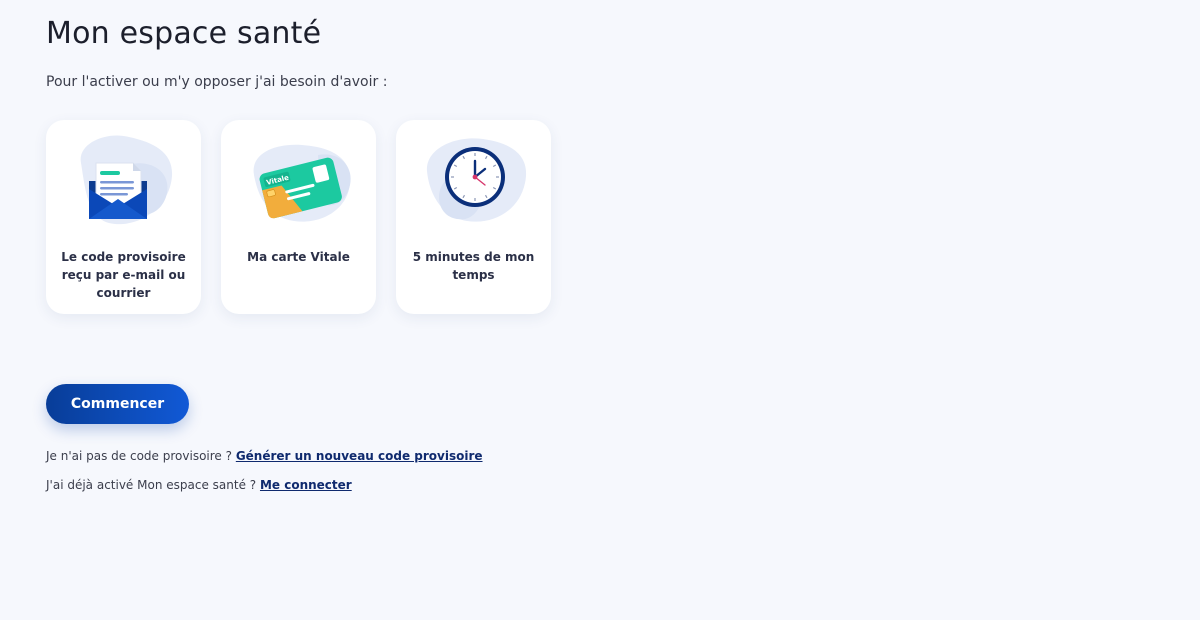 The height and width of the screenshot is (620, 1200). What do you see at coordinates (473, 266) in the screenshot?
I see `card-label-temps: 5 minutes de mon temps` at bounding box center [473, 266].